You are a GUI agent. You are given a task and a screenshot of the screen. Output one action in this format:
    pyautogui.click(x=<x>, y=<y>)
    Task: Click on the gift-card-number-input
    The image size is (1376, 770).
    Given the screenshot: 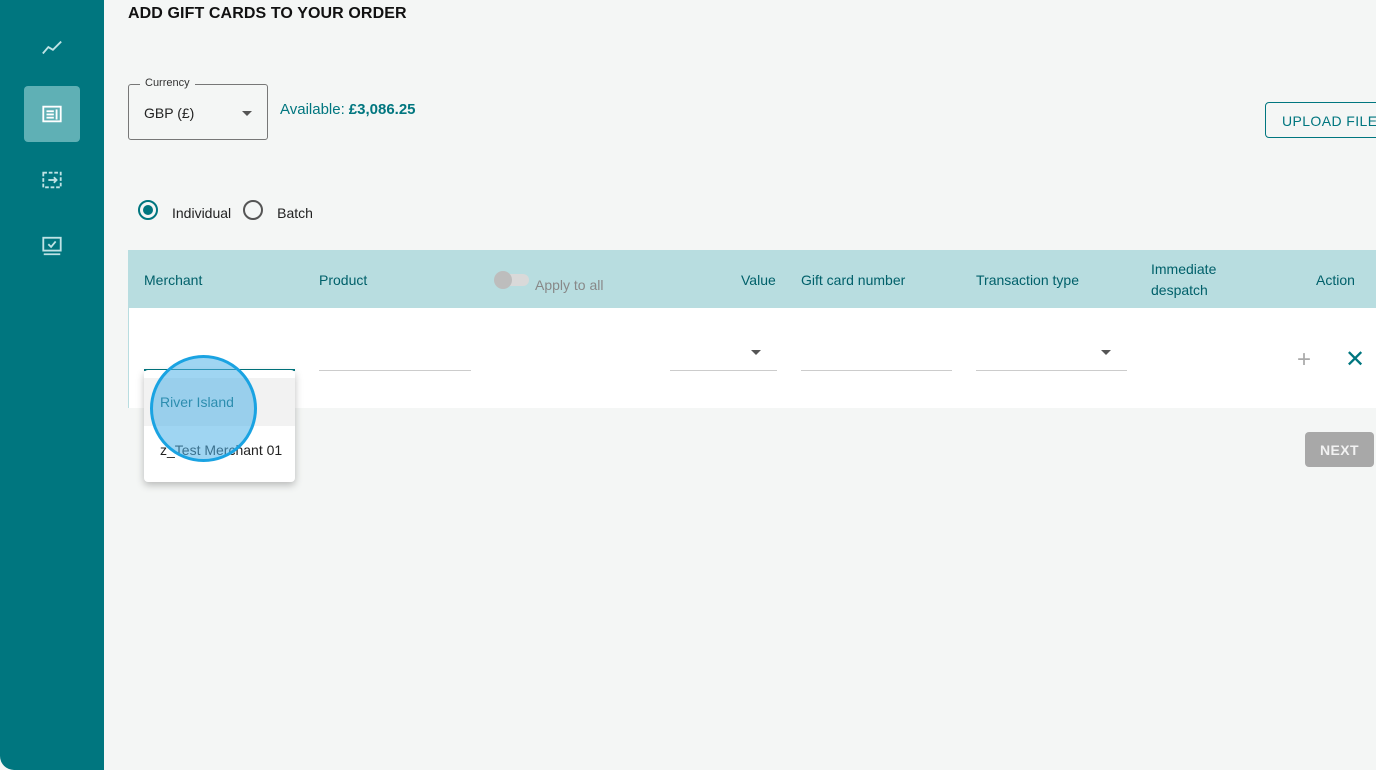 What is the action you would take?
    pyautogui.click(x=876, y=370)
    